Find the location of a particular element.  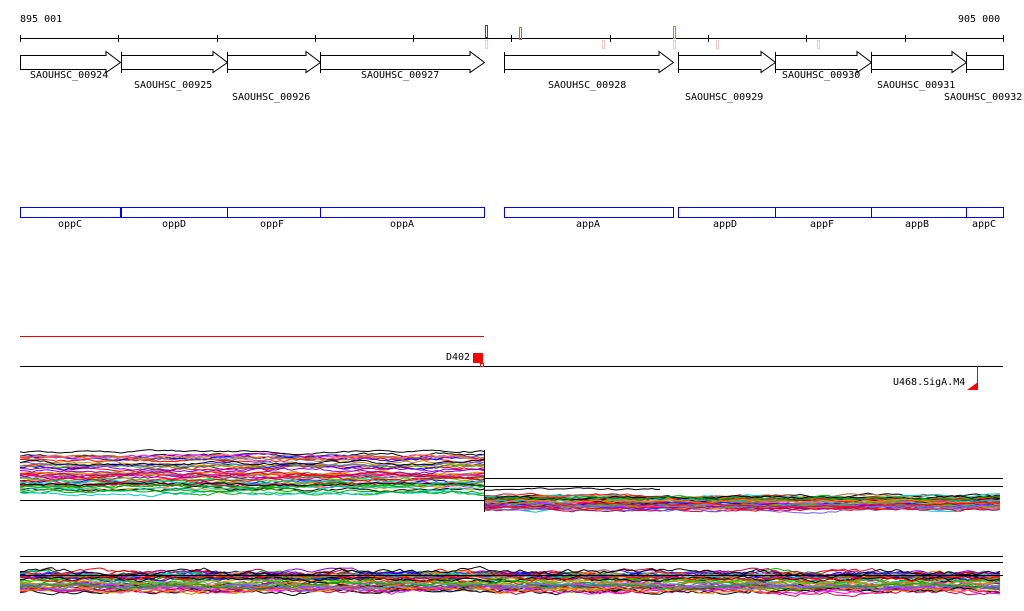

gene-name-label: appB is located at coordinates (917, 224).